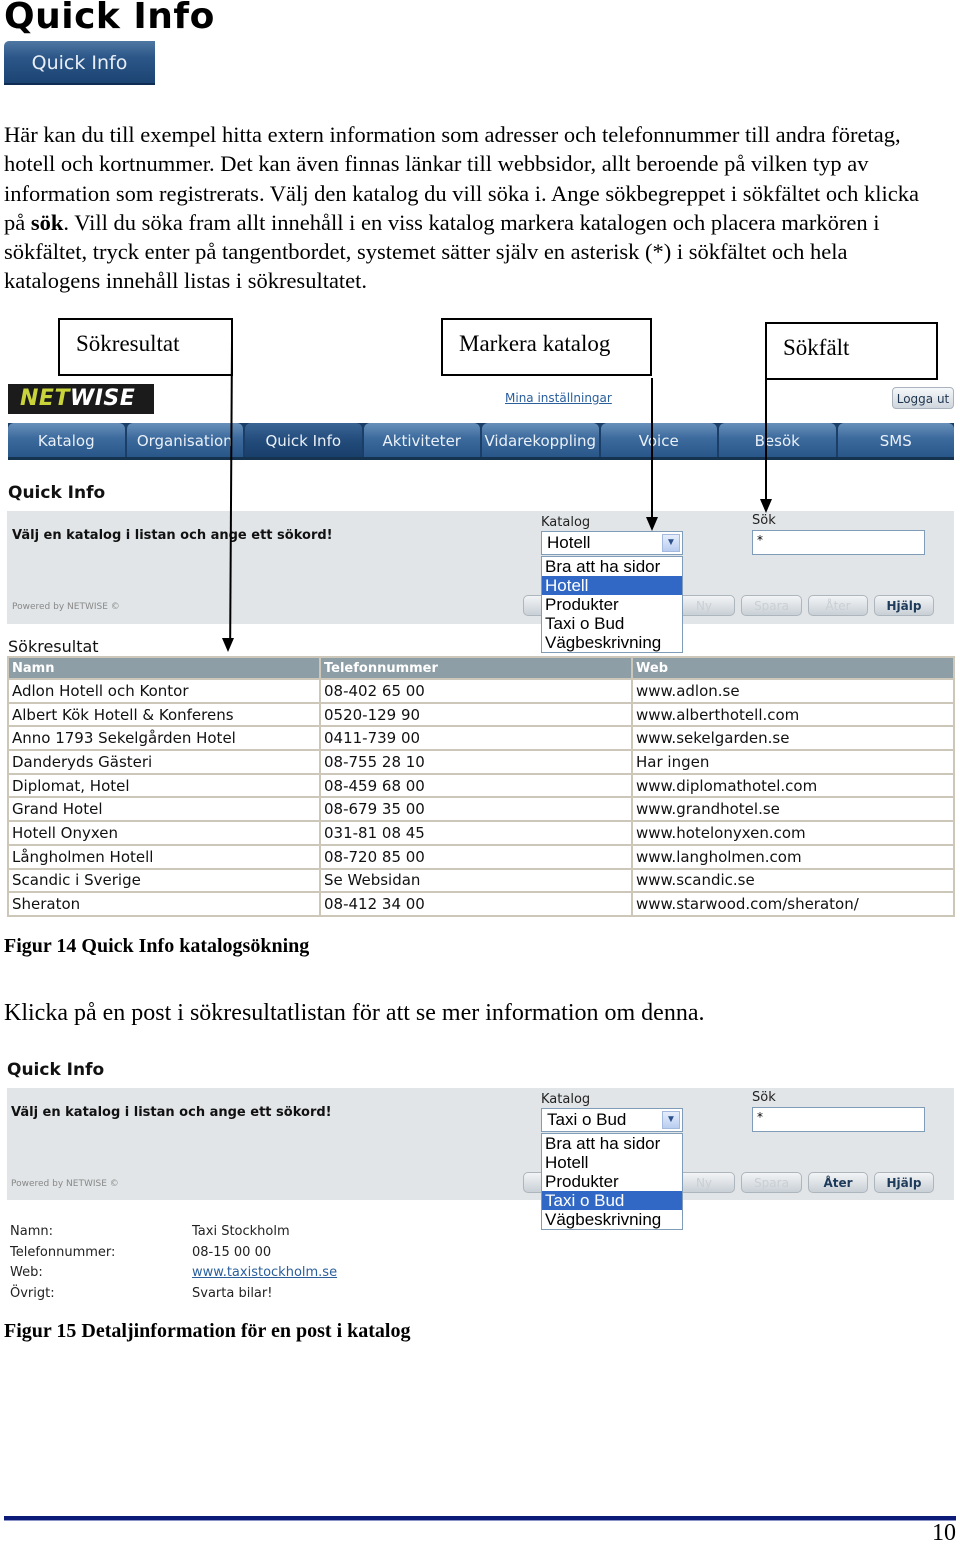  I want to click on intro-bold-sok: sök, so click(47, 222).